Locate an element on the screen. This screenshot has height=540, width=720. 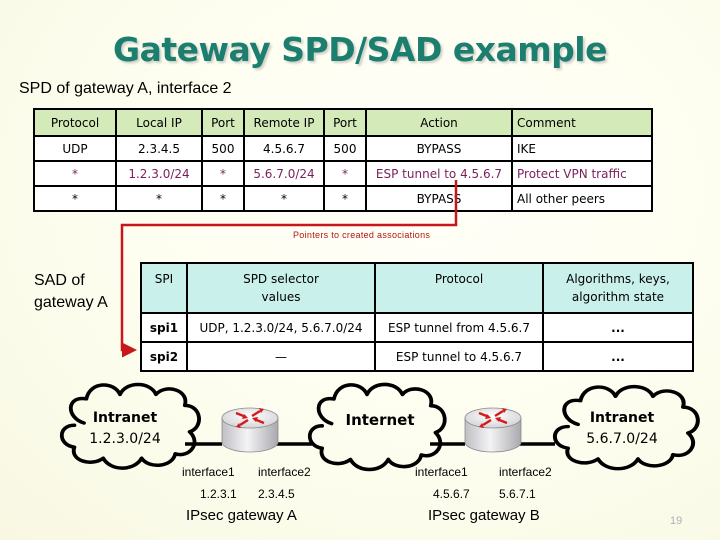
sad-col-algorithms-line2: algorithm state is located at coordinates (618, 297).